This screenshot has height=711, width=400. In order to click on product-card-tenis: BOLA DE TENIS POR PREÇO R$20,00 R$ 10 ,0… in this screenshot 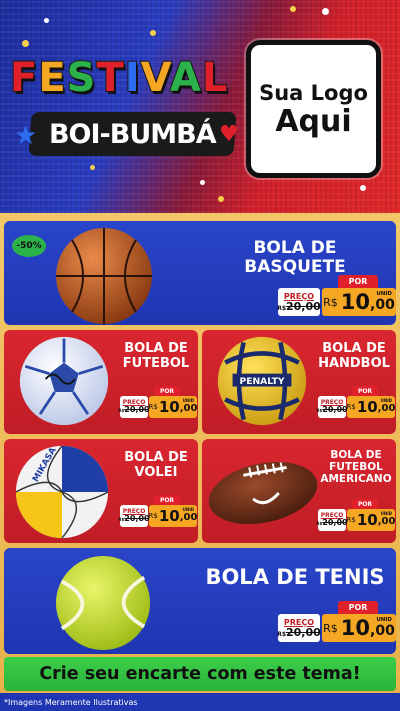, I will do `click(200, 601)`.